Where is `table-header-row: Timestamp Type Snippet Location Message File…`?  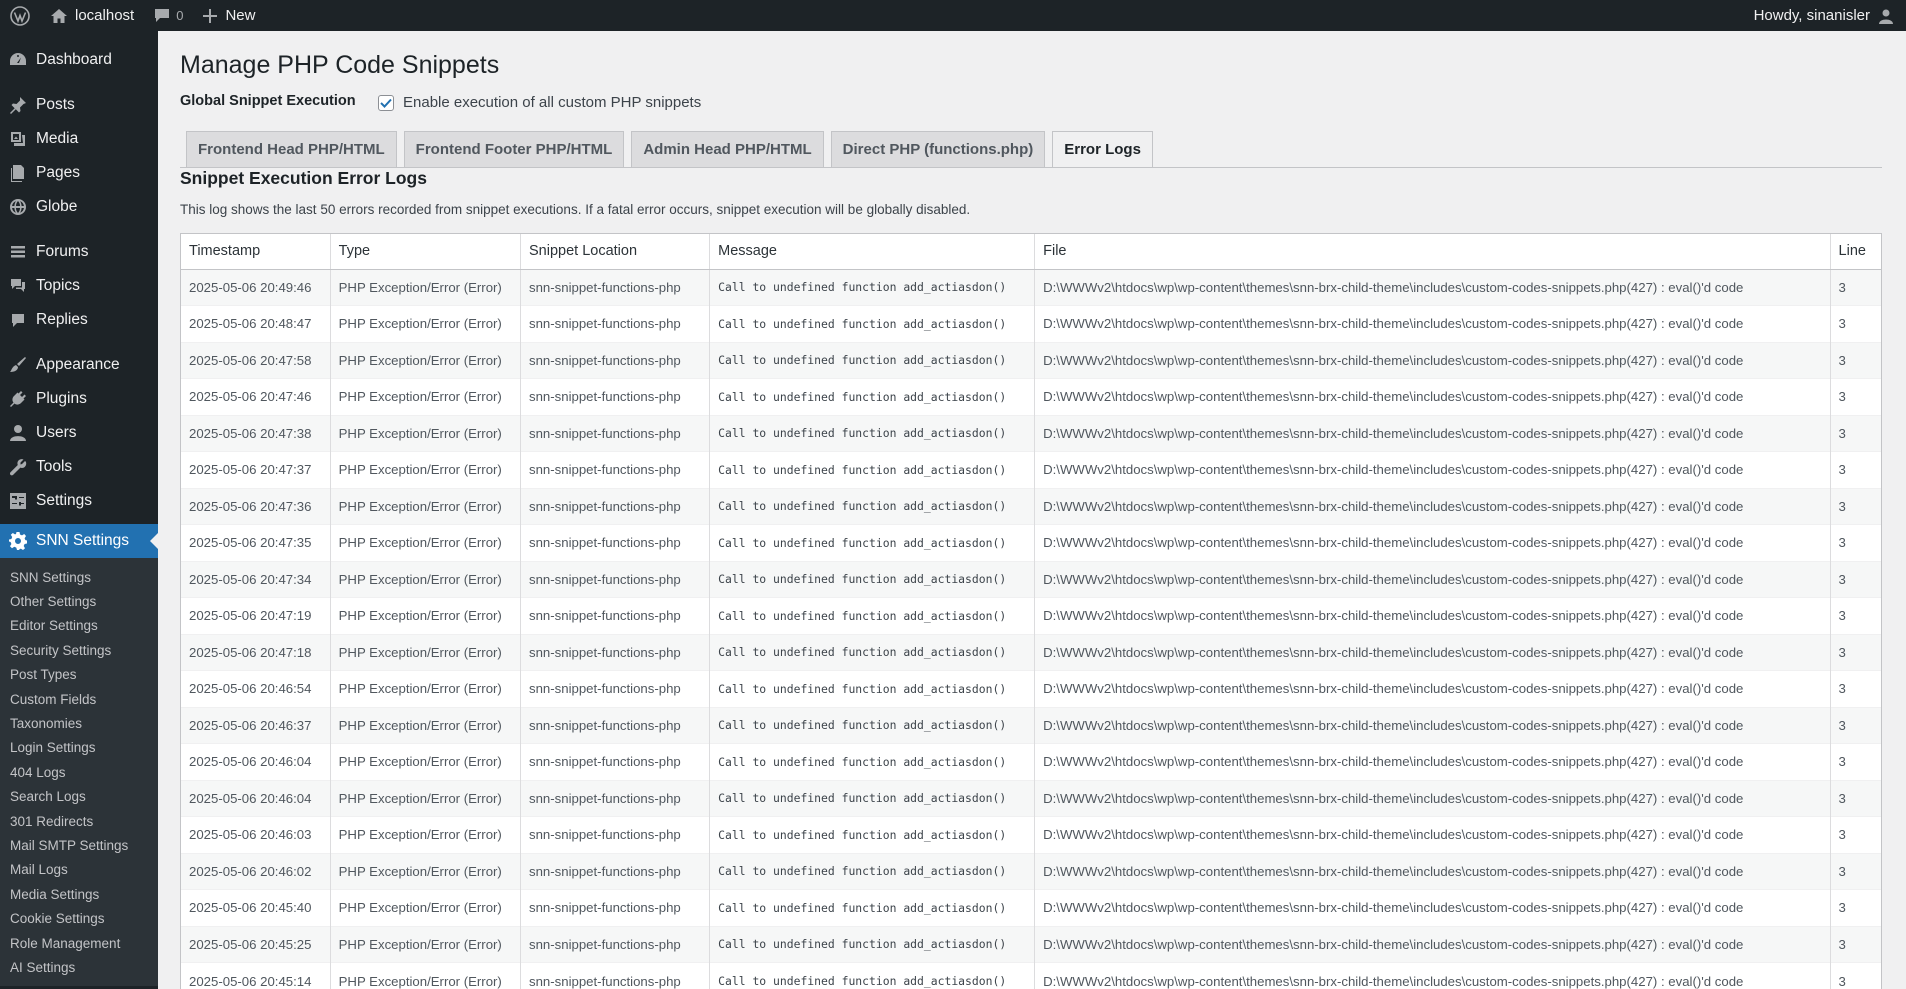 table-header-row: Timestamp Type Snippet Location Message File… is located at coordinates (1031, 252).